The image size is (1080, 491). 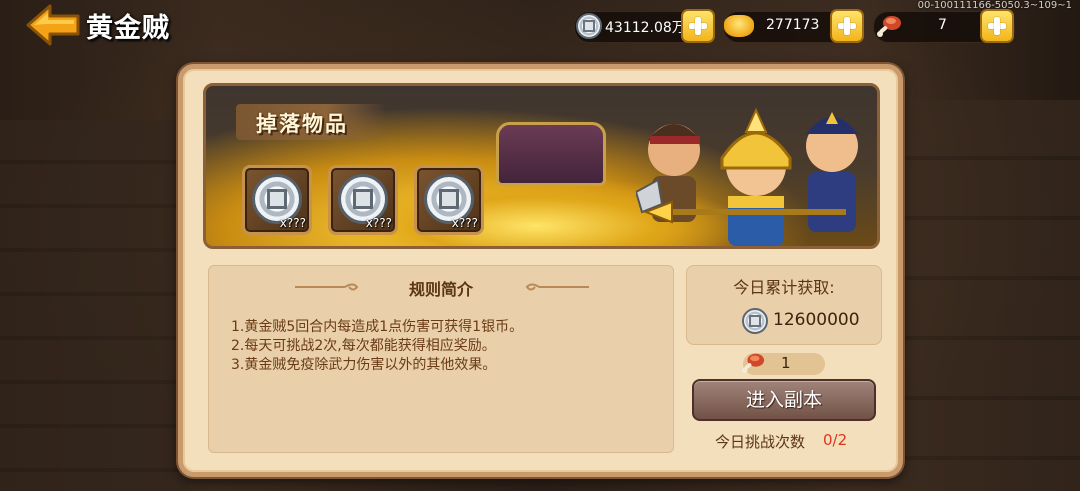 What do you see at coordinates (739, 26) in the screenshot?
I see `gold-ingot-icon` at bounding box center [739, 26].